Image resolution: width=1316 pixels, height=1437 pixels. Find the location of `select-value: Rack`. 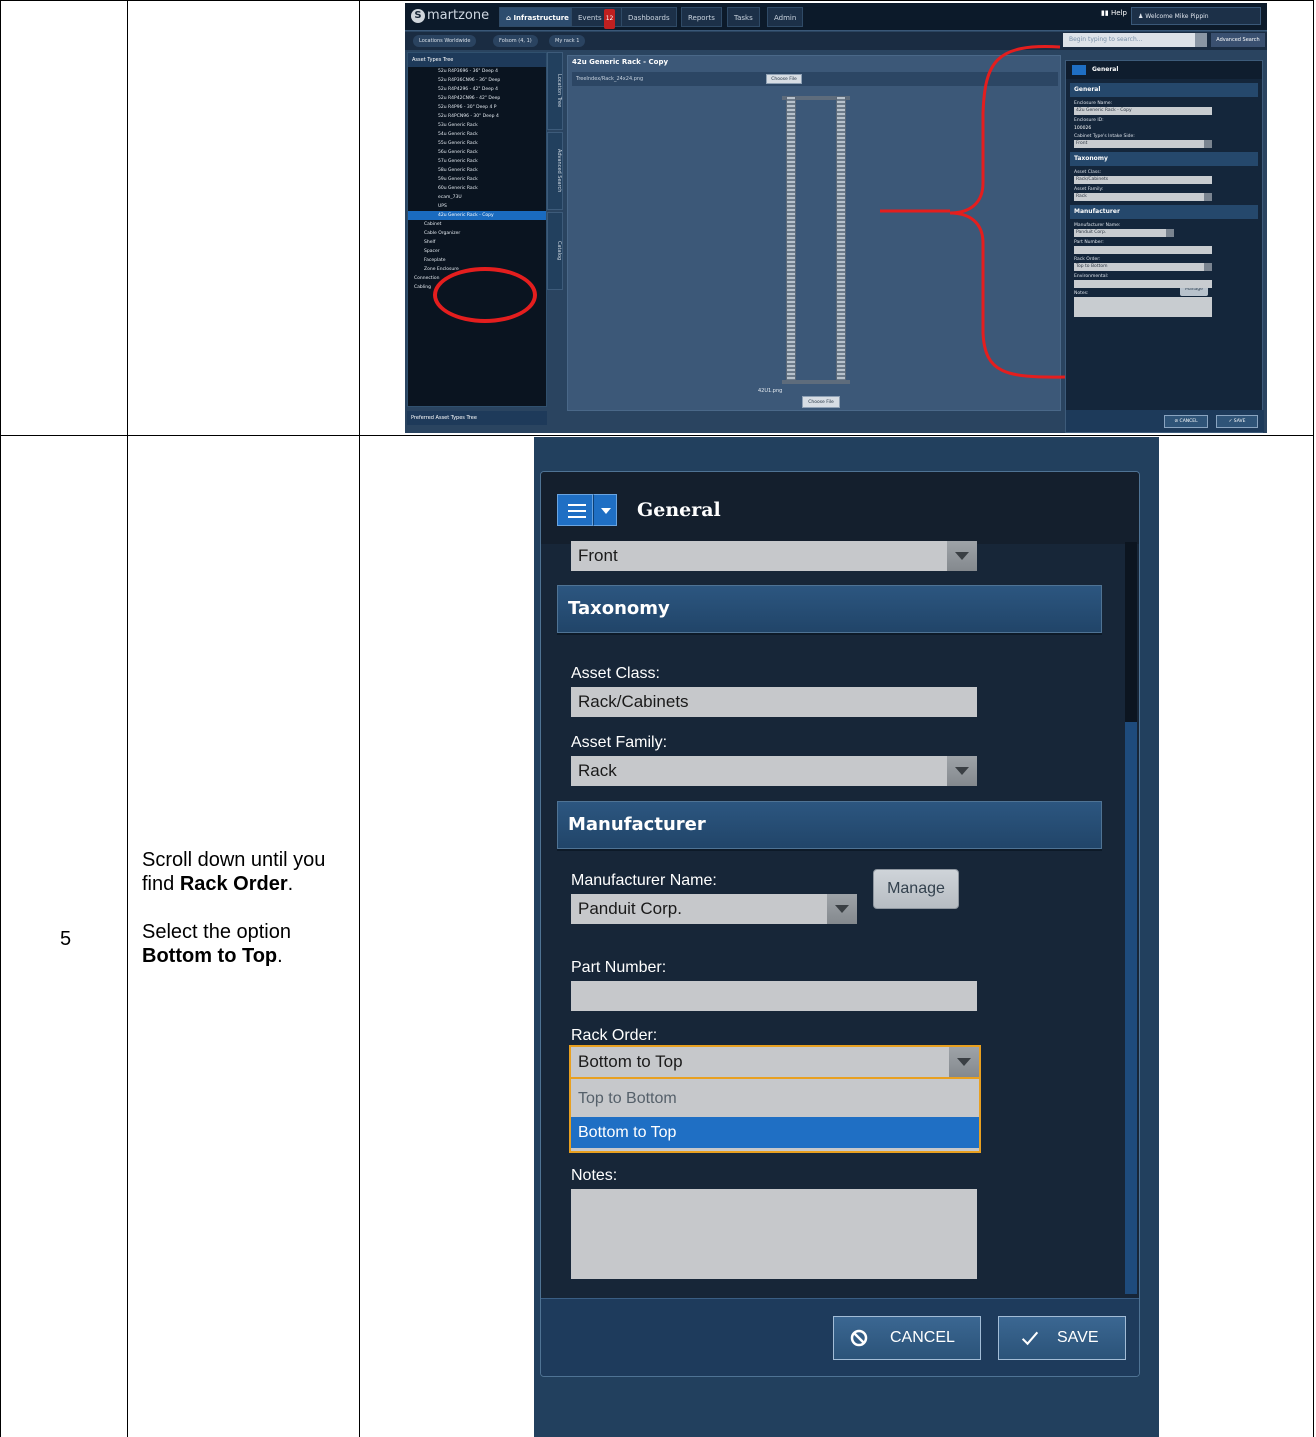

select-value: Rack is located at coordinates (597, 770).